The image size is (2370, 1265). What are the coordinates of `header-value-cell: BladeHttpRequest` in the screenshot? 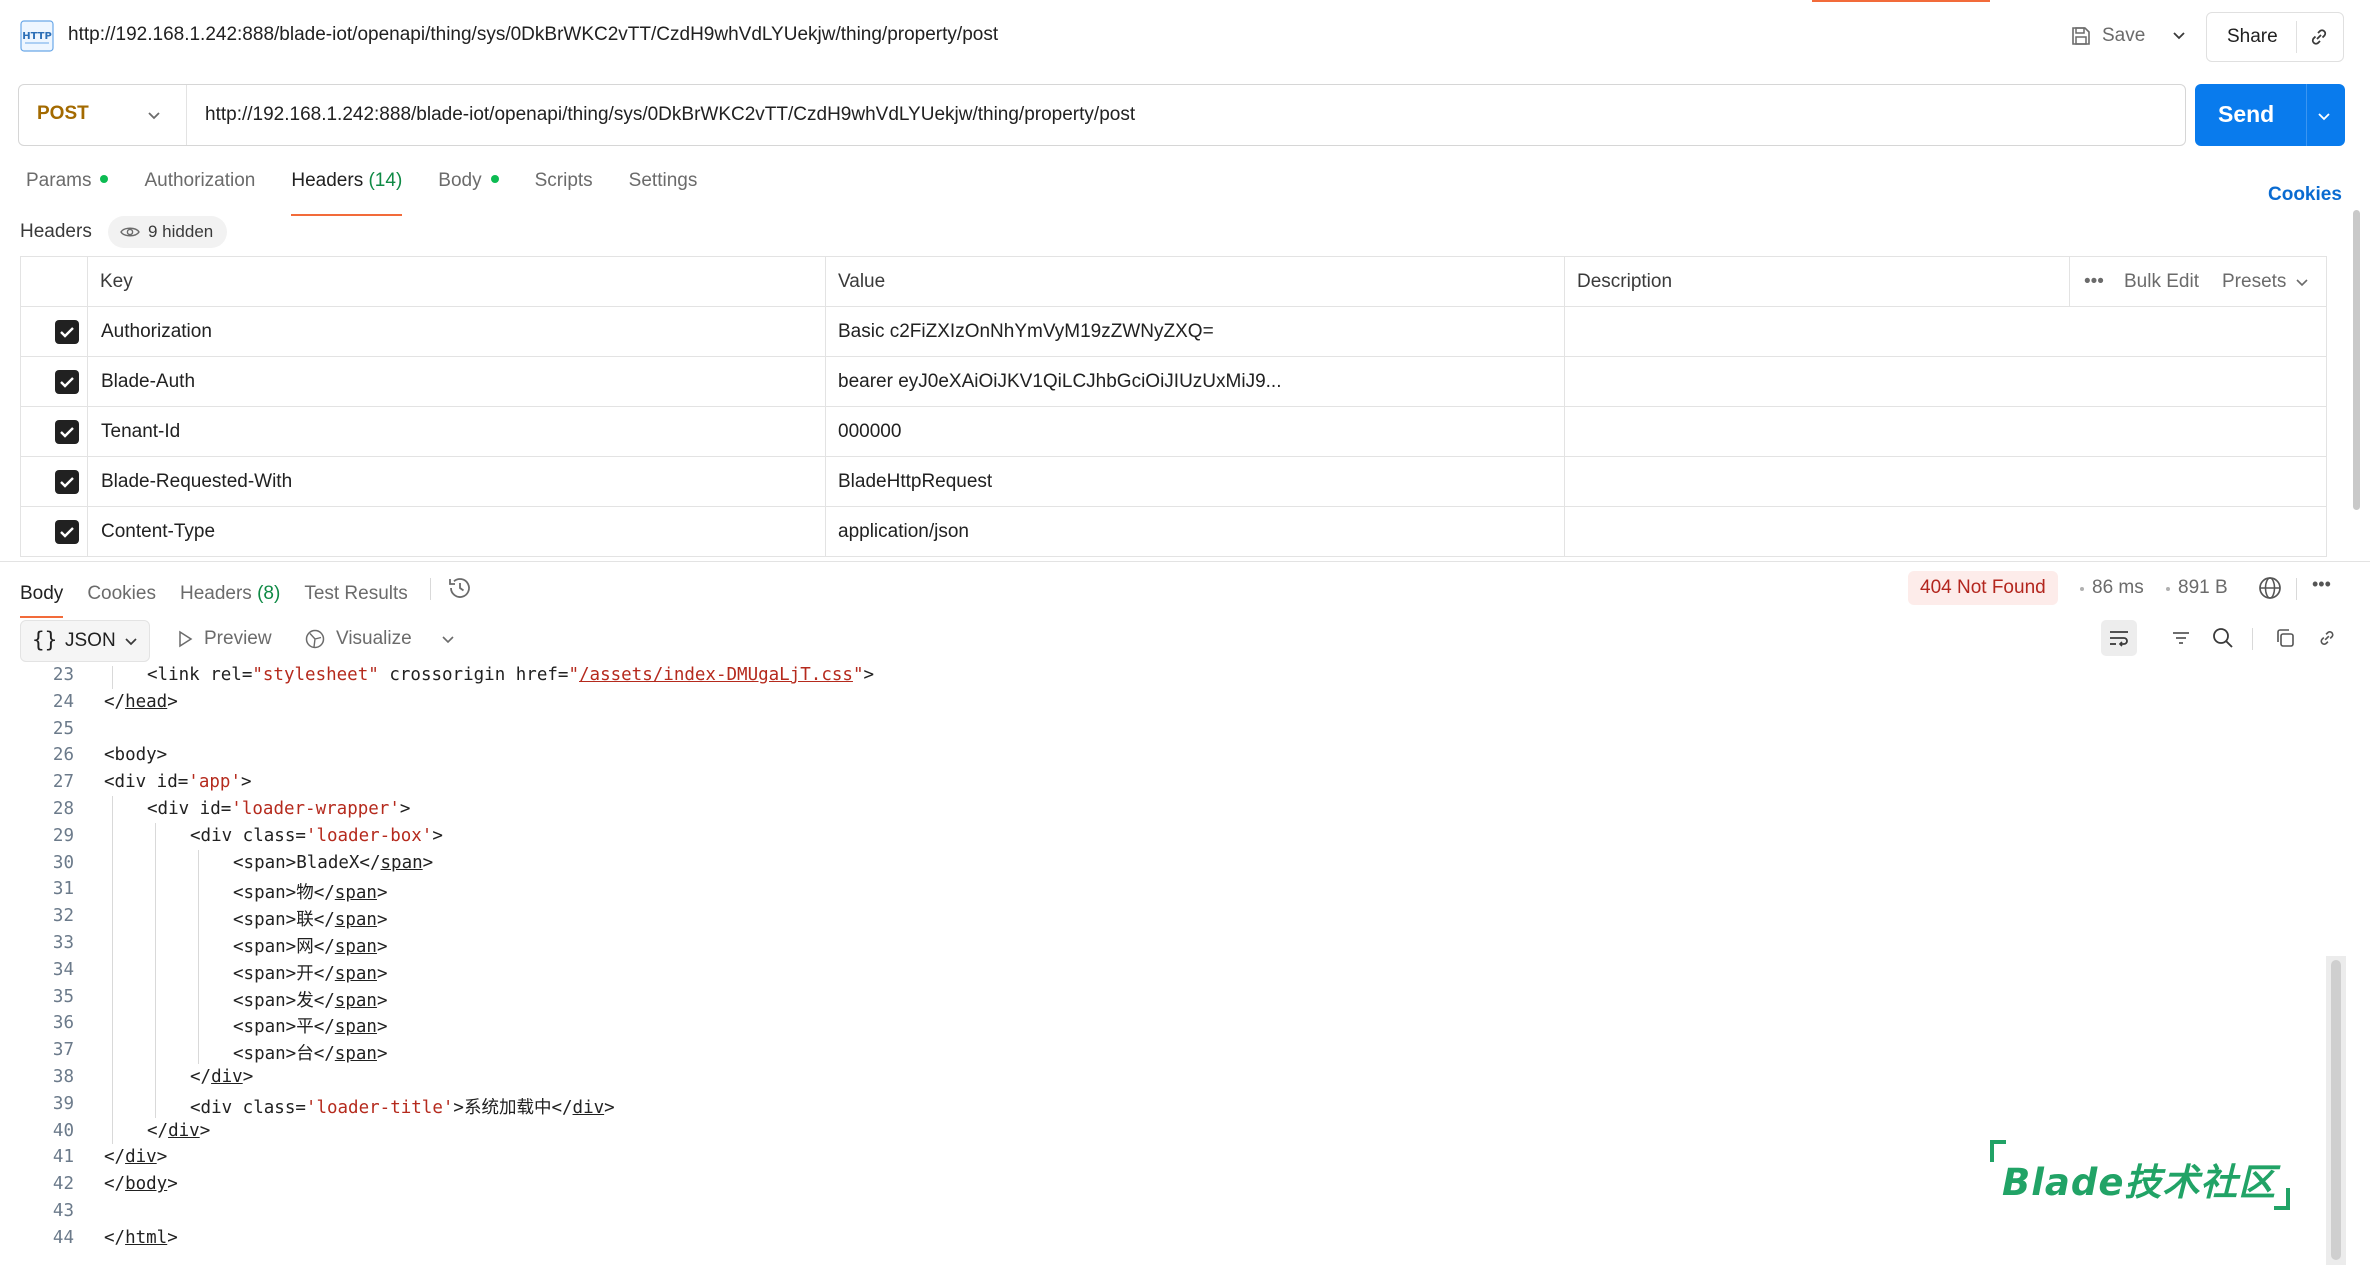 It's located at (915, 481).